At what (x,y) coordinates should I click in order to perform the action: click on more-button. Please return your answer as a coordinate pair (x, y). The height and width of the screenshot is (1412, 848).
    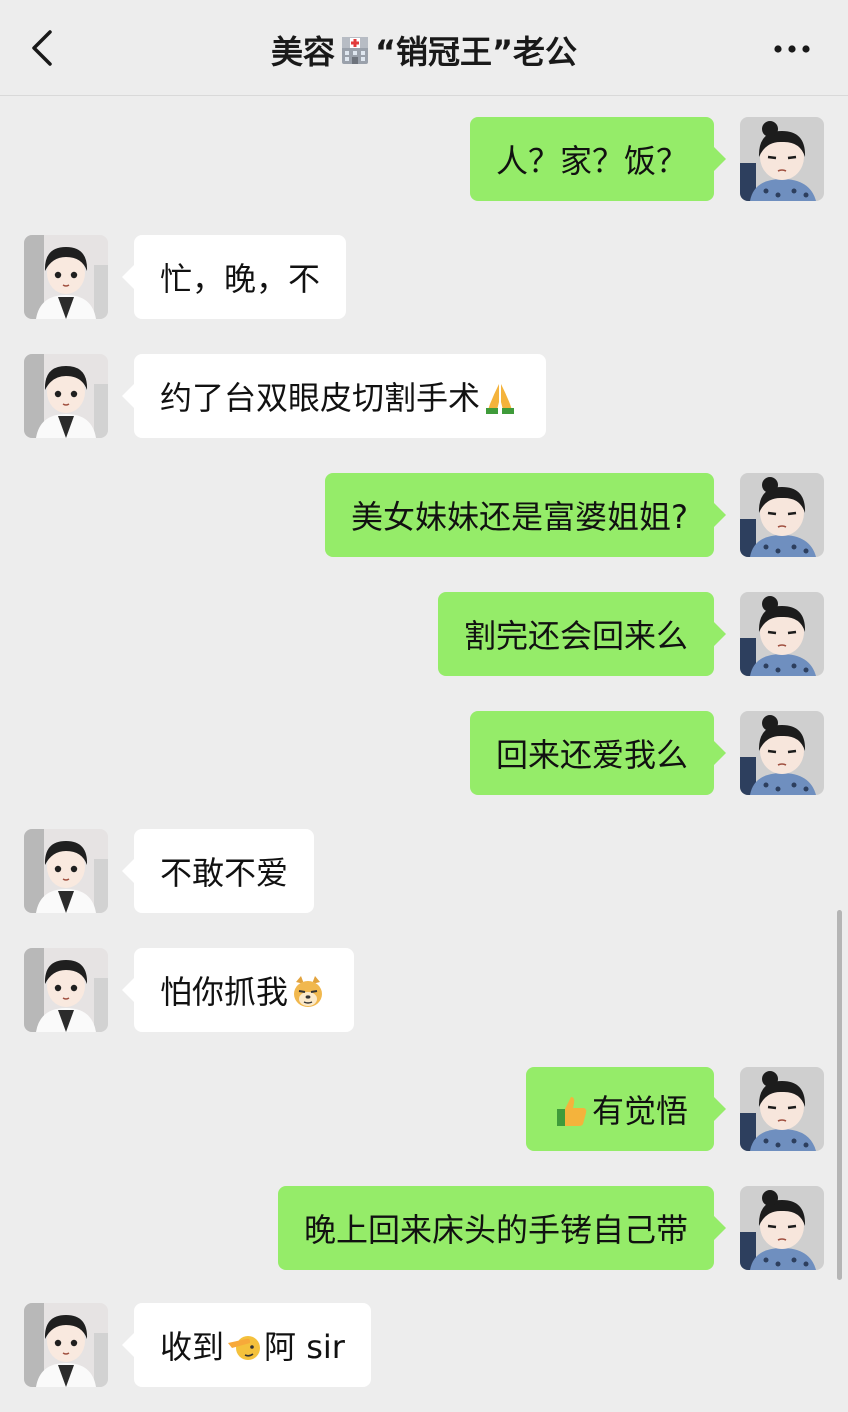
    Looking at the image, I should click on (792, 49).